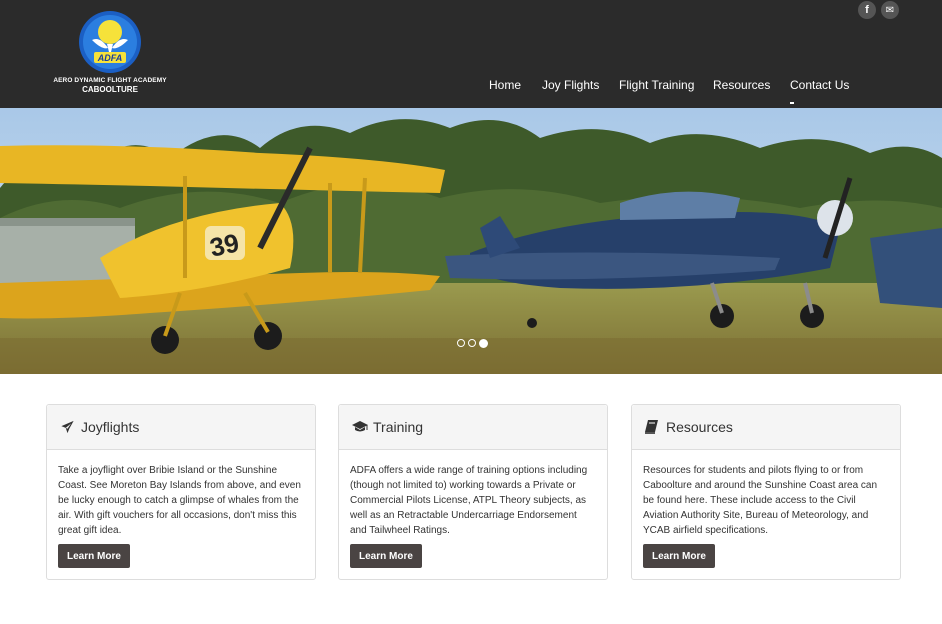  Describe the element at coordinates (110, 42) in the screenshot. I see `logo-emblem-icon: ADFA` at that location.